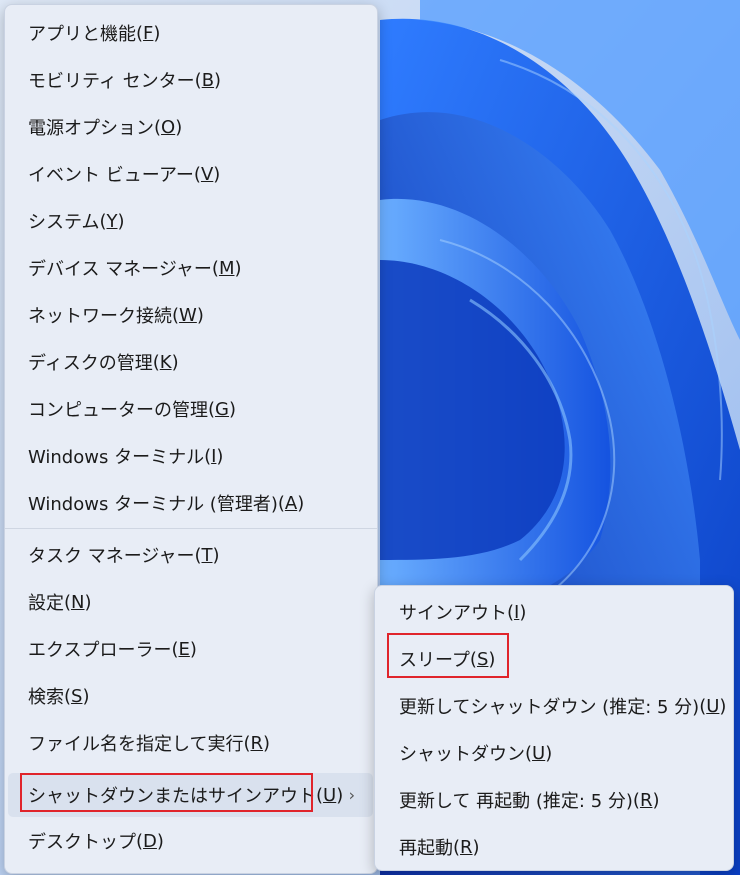 The image size is (740, 875). Describe the element at coordinates (100, 316) in the screenshot. I see `menu-item-label: ネットワーク接続` at that location.